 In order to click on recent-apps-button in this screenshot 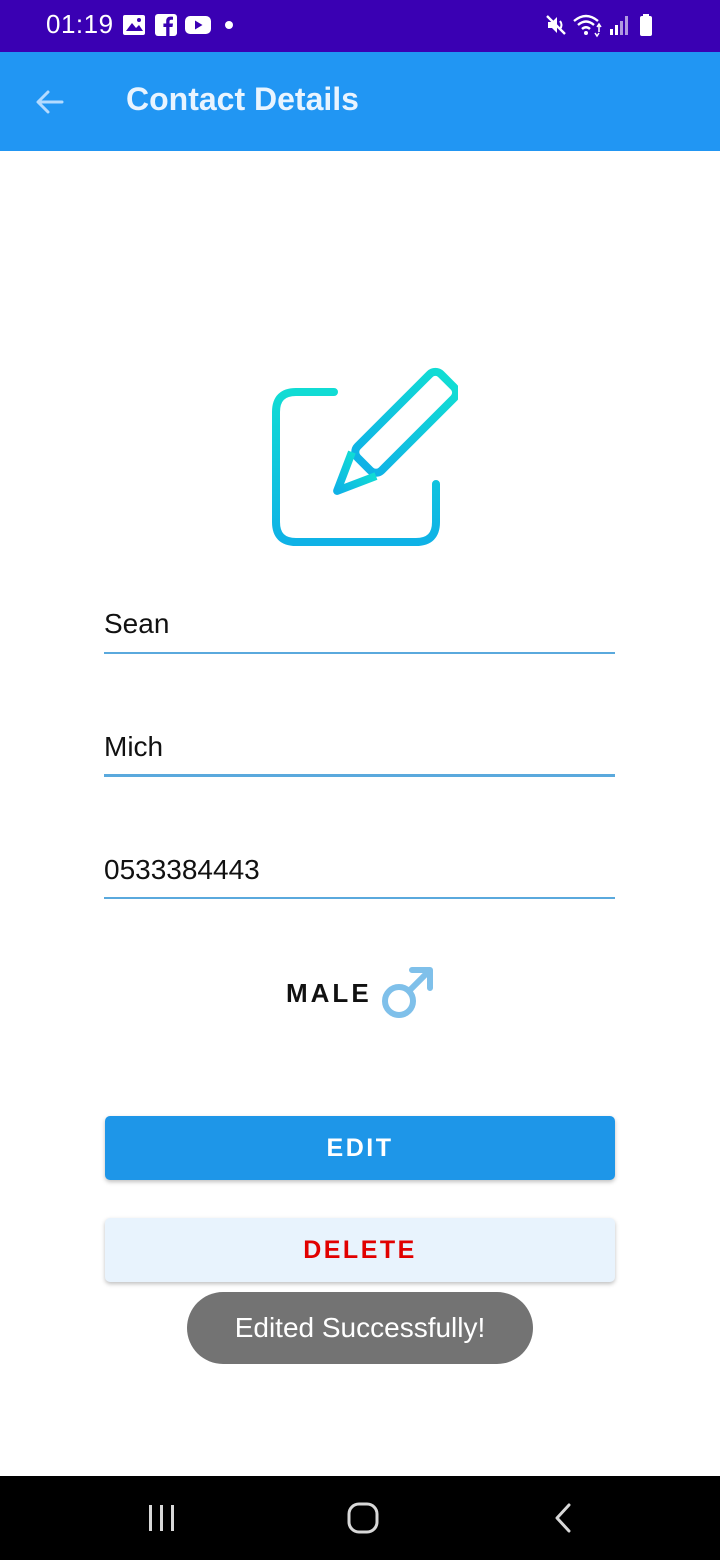, I will do `click(162, 1518)`.